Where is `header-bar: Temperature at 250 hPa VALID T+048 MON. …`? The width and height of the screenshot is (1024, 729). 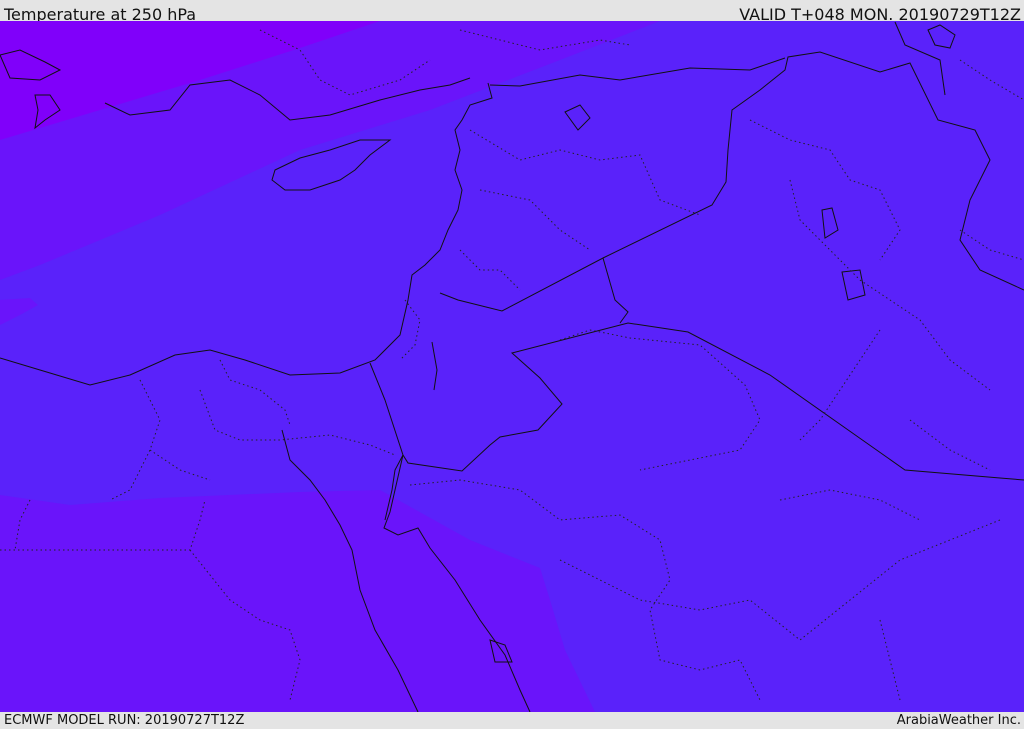 header-bar: Temperature at 250 hPa VALID T+048 MON. … is located at coordinates (512, 12).